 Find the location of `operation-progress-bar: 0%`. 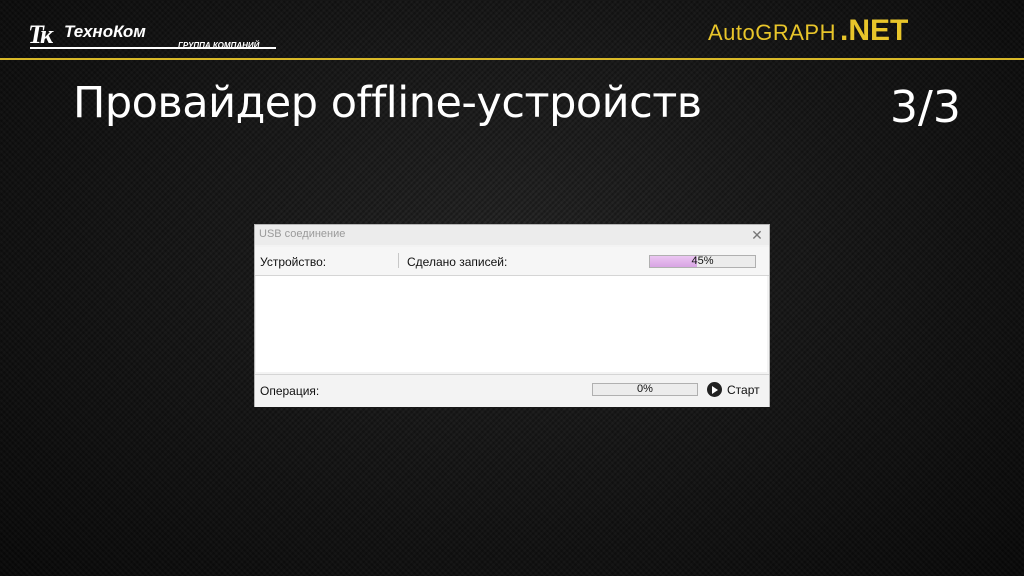

operation-progress-bar: 0% is located at coordinates (645, 389).